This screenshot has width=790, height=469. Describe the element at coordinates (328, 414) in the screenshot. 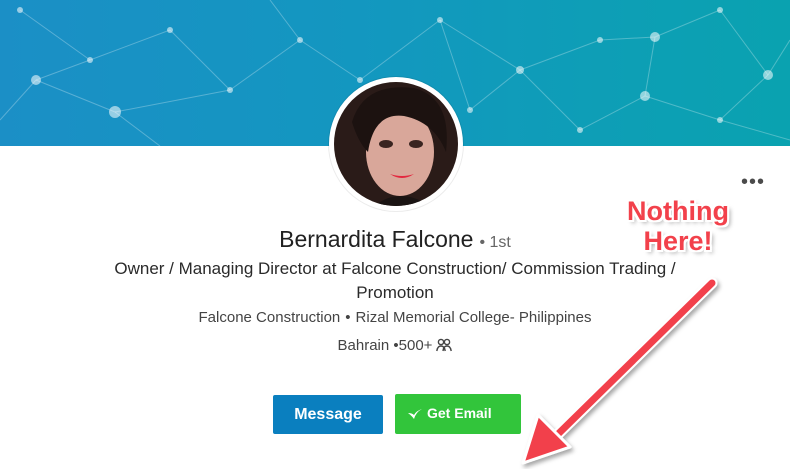

I see `message-button: Message` at that location.